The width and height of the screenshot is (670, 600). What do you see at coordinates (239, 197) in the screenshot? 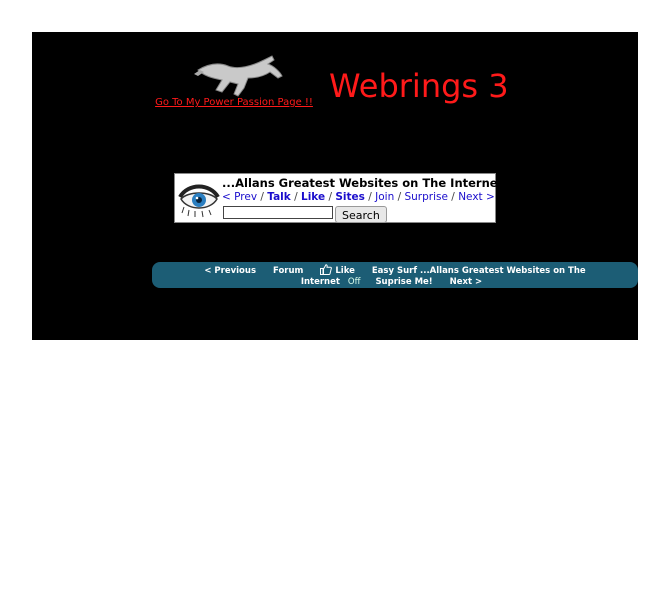
I see `webring-prev-link: < Prev` at bounding box center [239, 197].